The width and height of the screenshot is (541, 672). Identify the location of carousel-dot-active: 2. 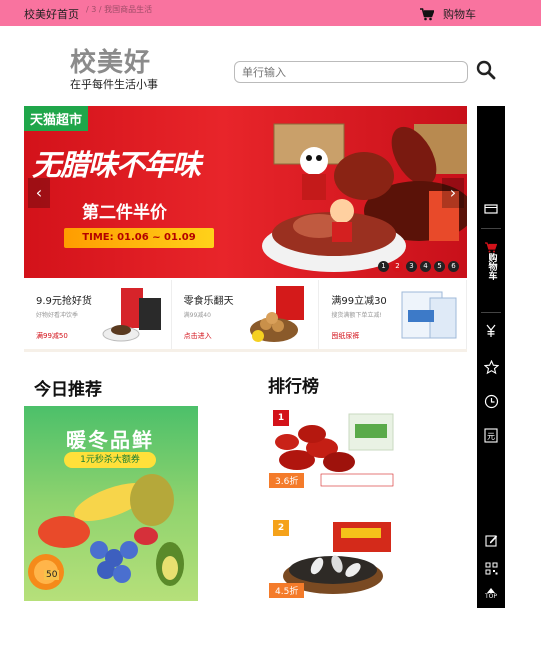
(397, 266).